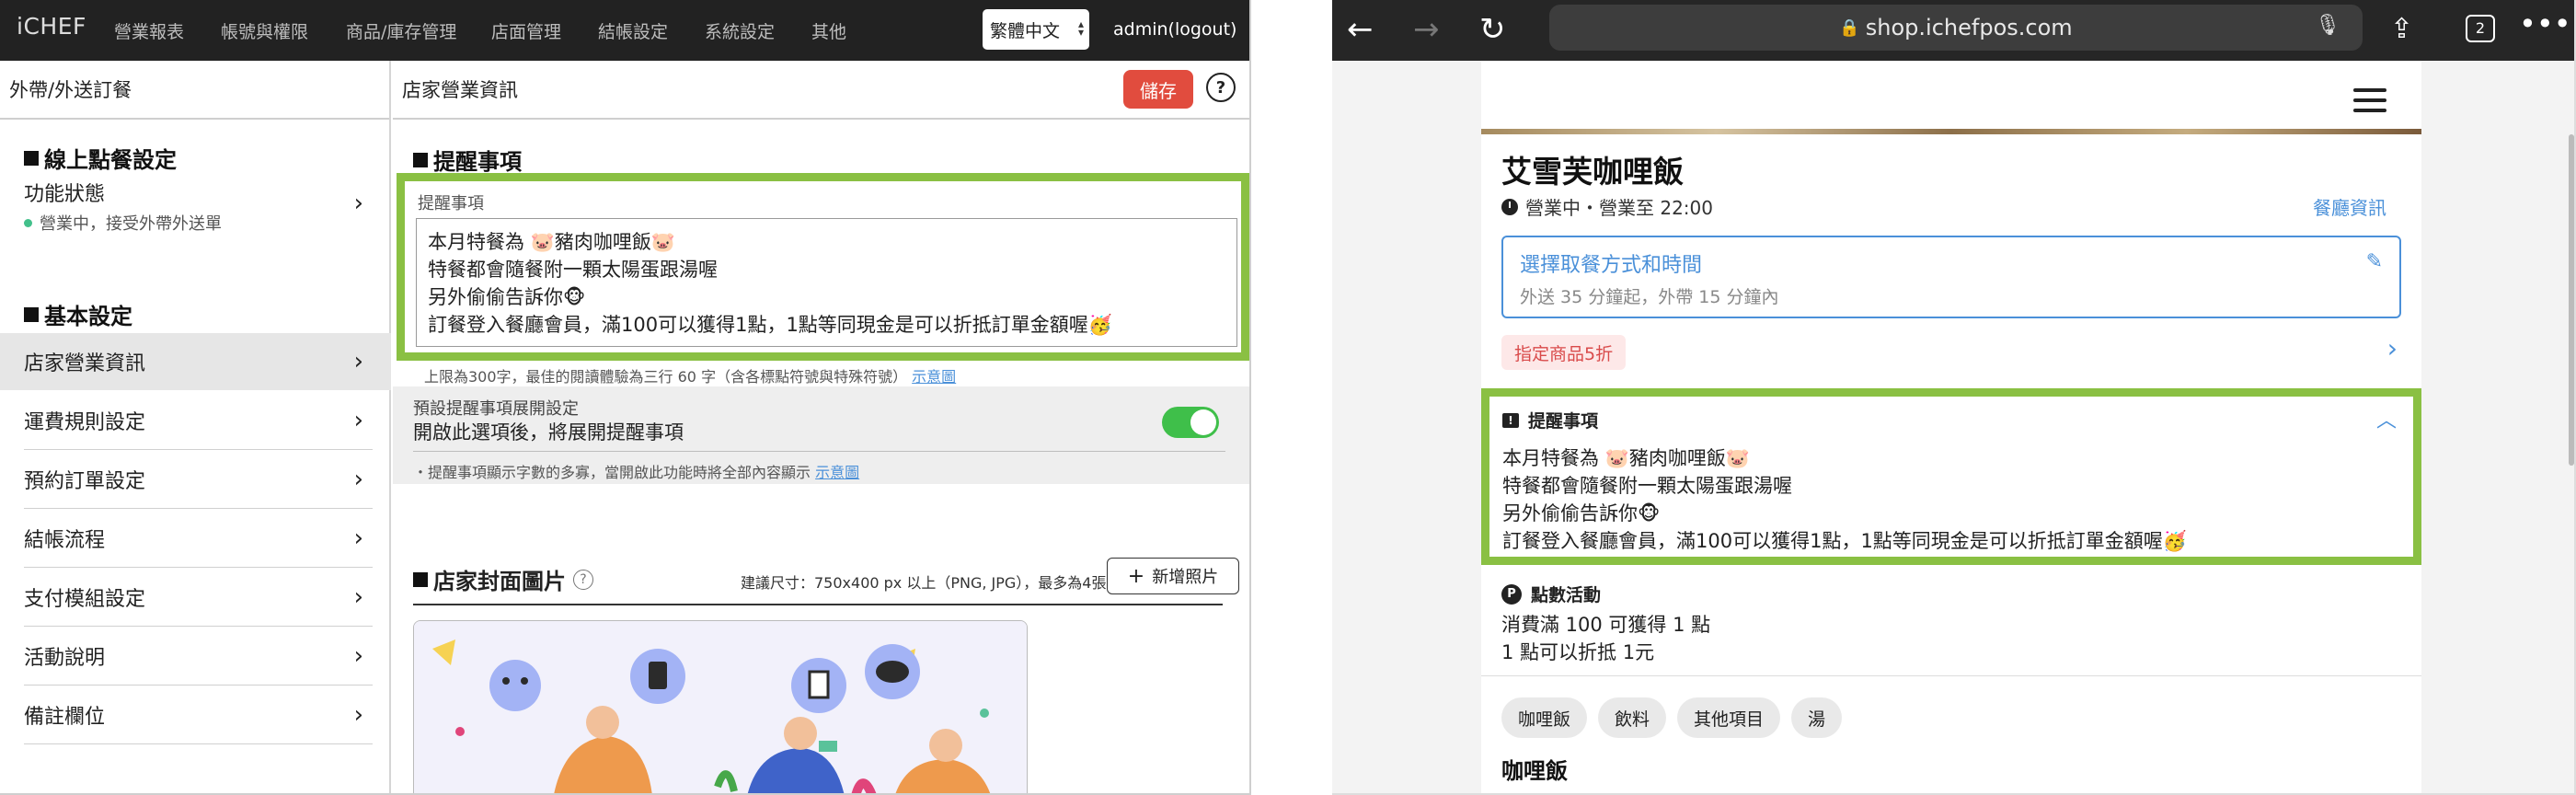  Describe the element at coordinates (1360, 29) in the screenshot. I see `back-arrow-icon: ←` at that location.